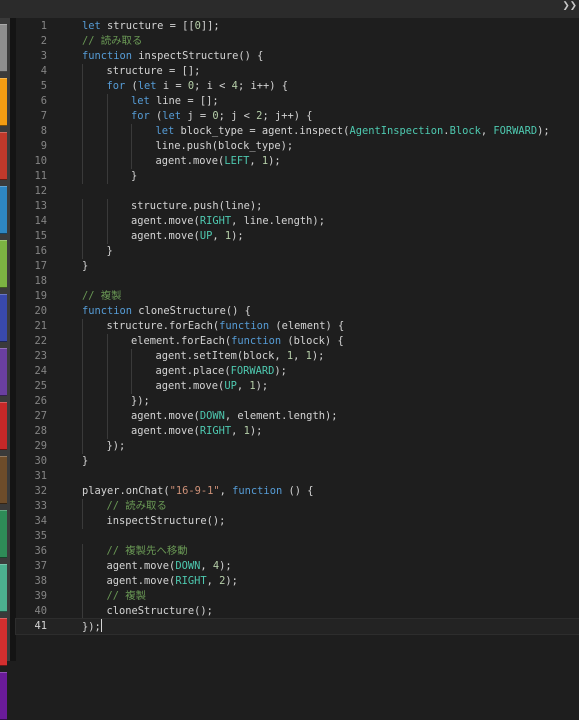 This screenshot has height=720, width=579. Describe the element at coordinates (297, 506) in the screenshot. I see `code-line: 33 // 読み取る` at that location.